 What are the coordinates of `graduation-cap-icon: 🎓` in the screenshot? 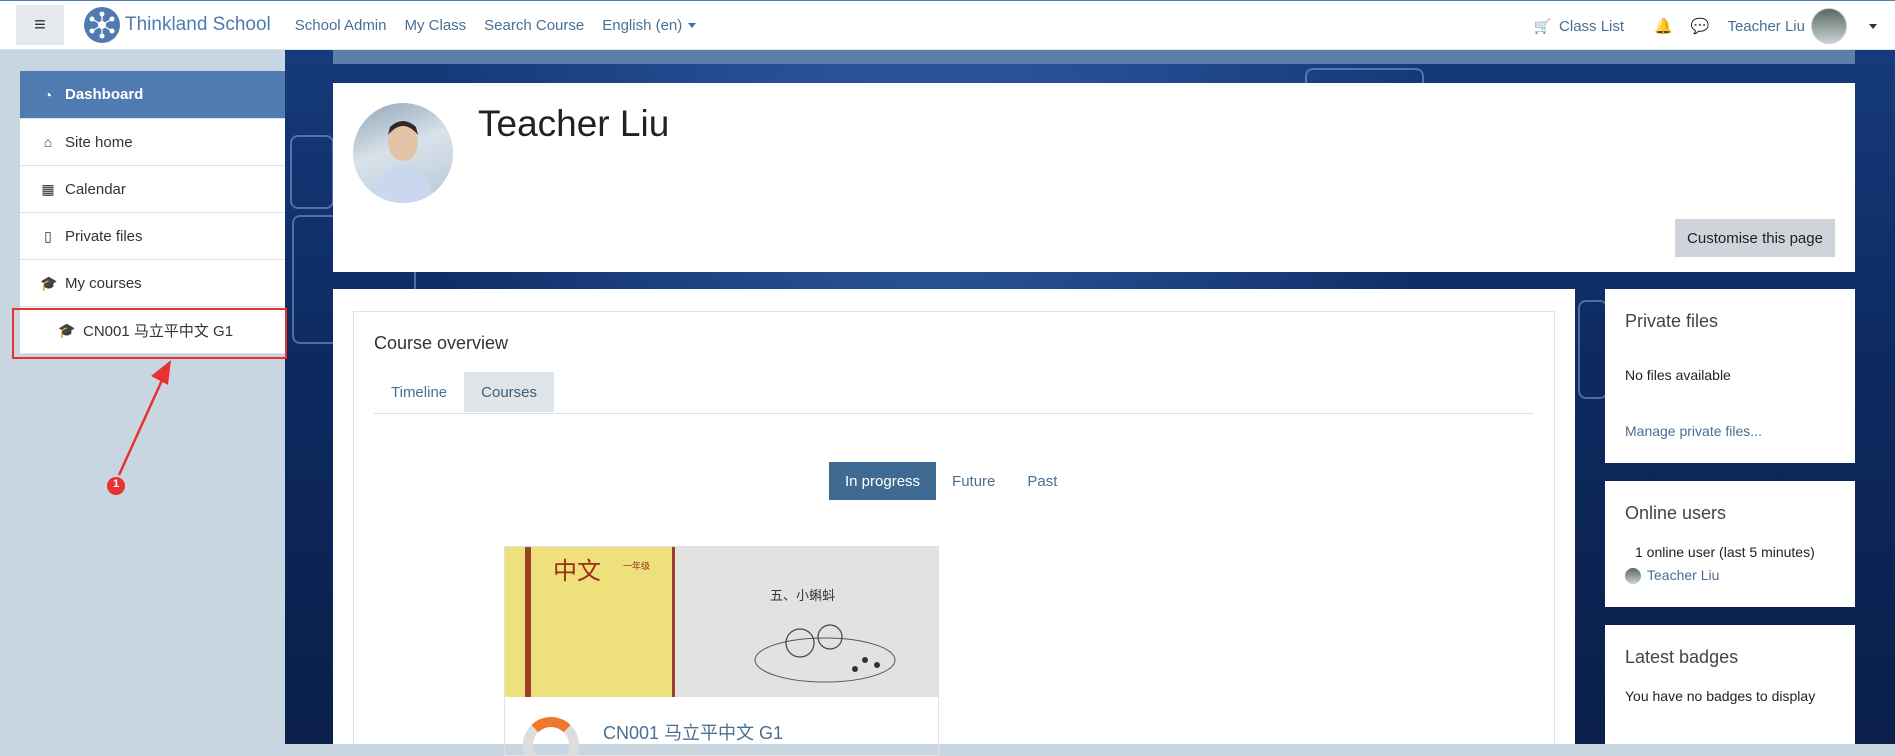 It's located at (49, 282).